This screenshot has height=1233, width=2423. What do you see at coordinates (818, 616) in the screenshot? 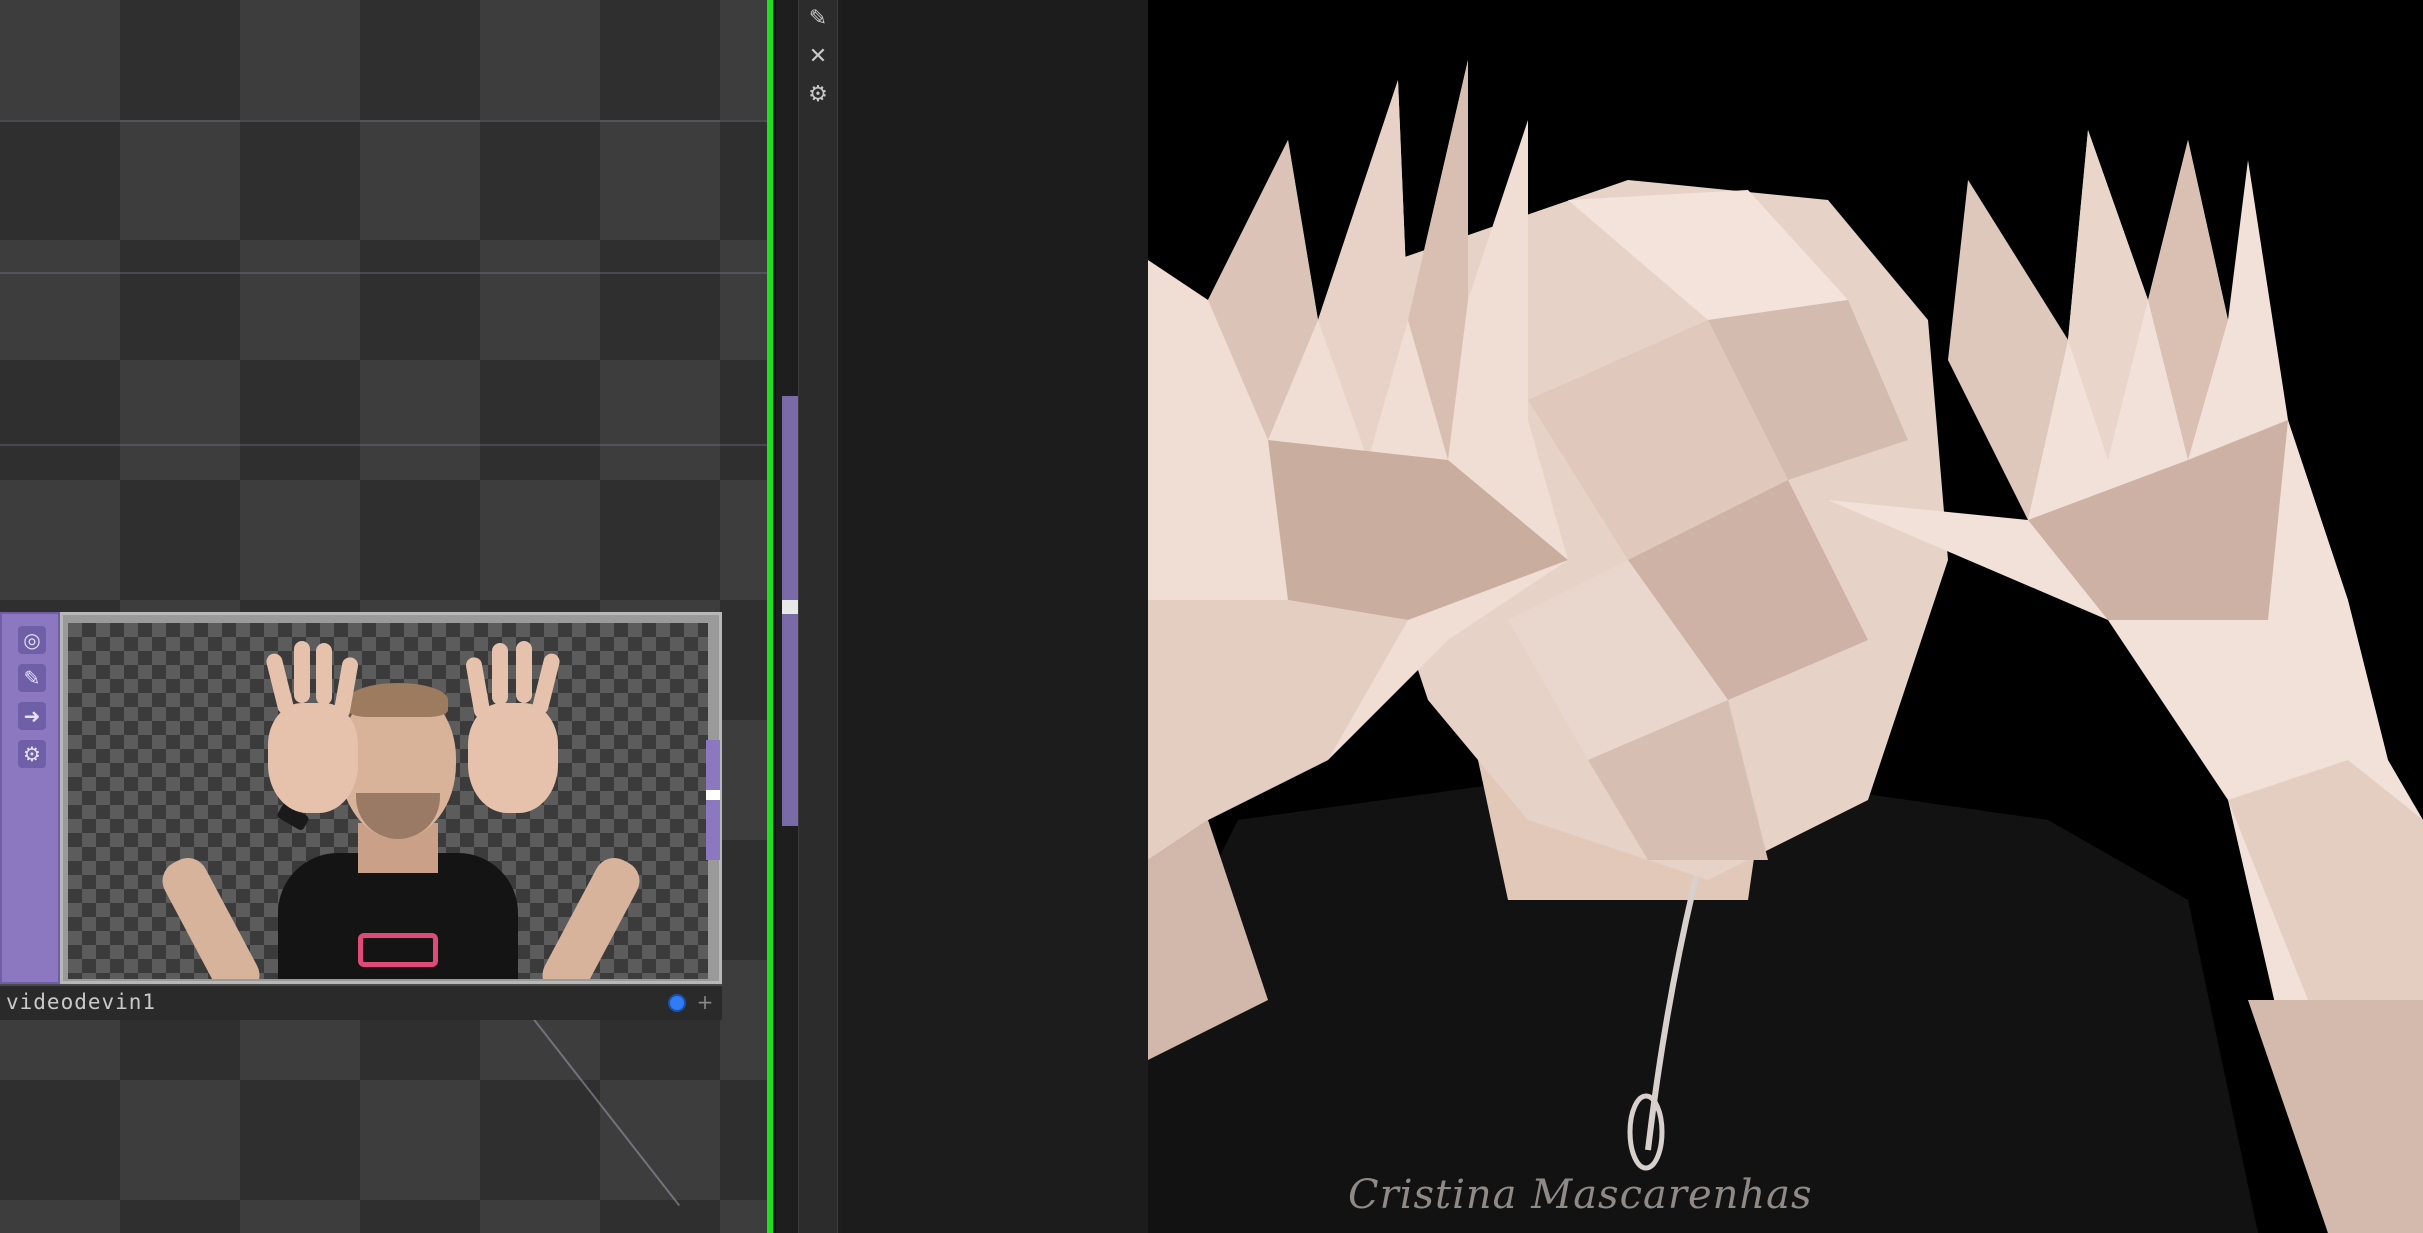
I see `panel-toolbar: ✎ ✕ ⚙` at bounding box center [818, 616].